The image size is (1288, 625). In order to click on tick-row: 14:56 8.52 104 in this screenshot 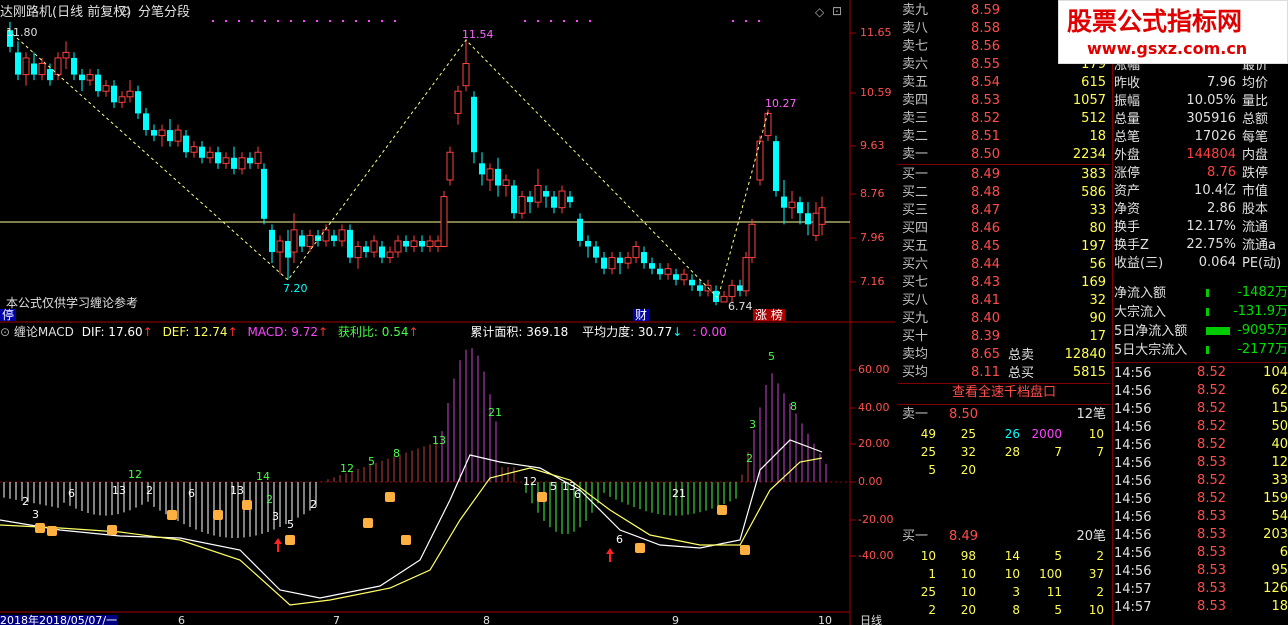, I will do `click(1201, 373)`.